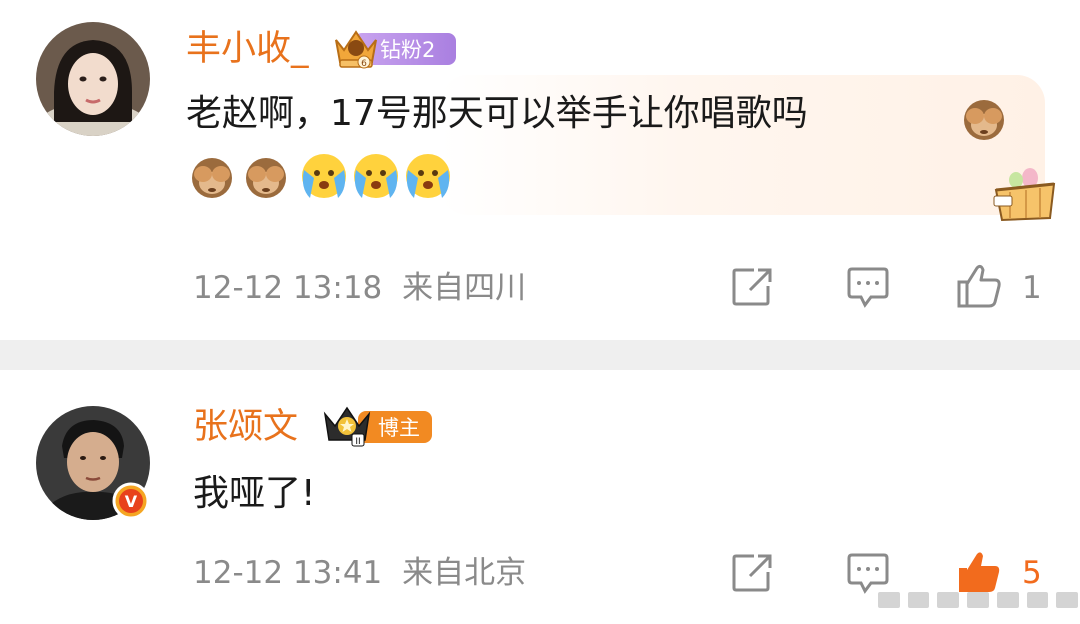  I want to click on comment-meta: 12-12 13:41 来自北京, so click(359, 573).